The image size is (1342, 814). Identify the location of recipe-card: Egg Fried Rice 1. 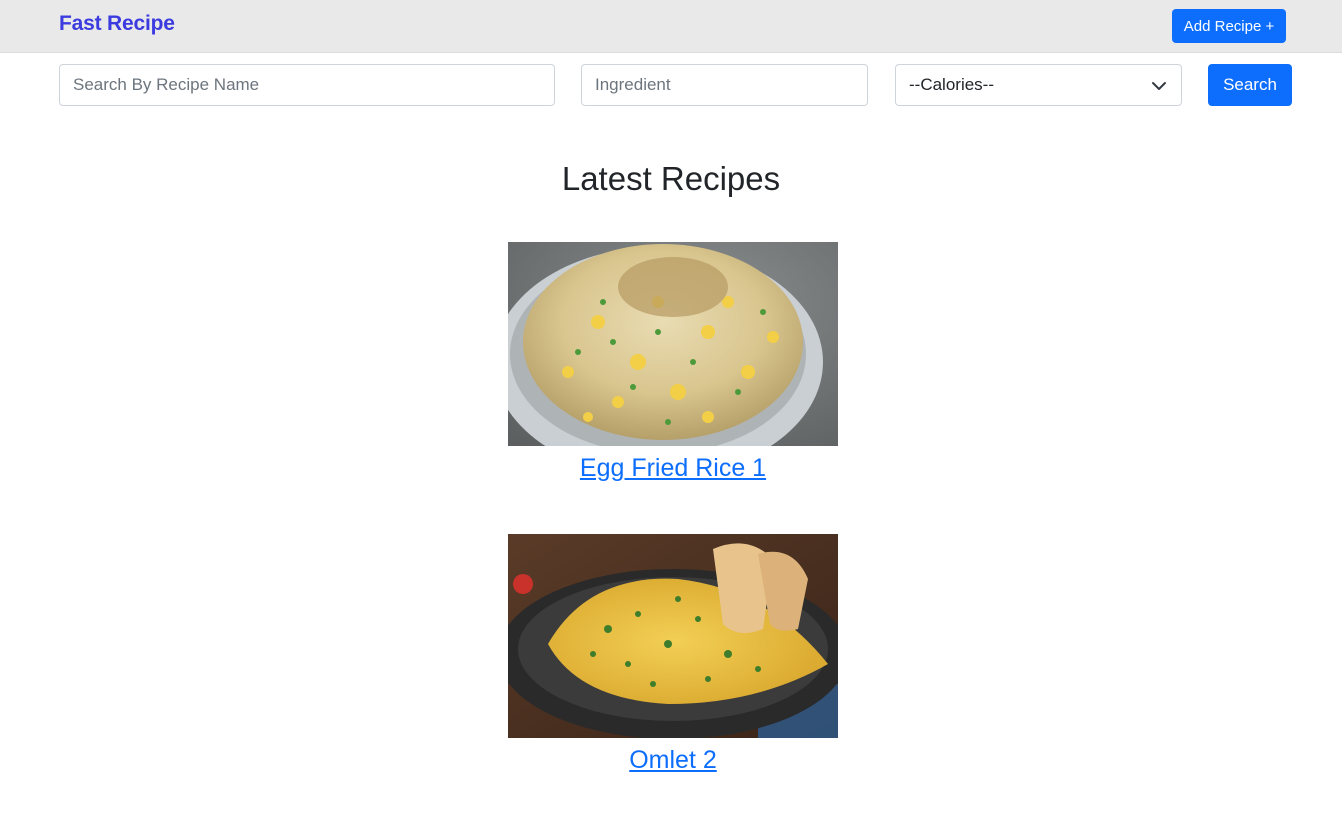
(673, 362).